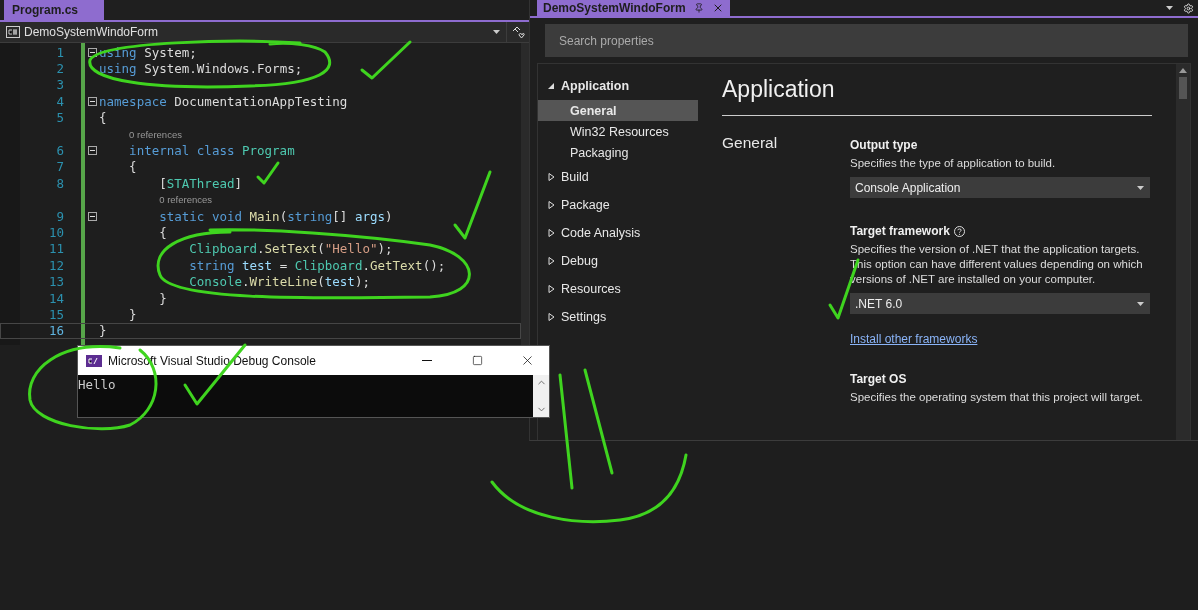 The height and width of the screenshot is (610, 1198). Describe the element at coordinates (59, 167) in the screenshot. I see `line-number: 7` at that location.